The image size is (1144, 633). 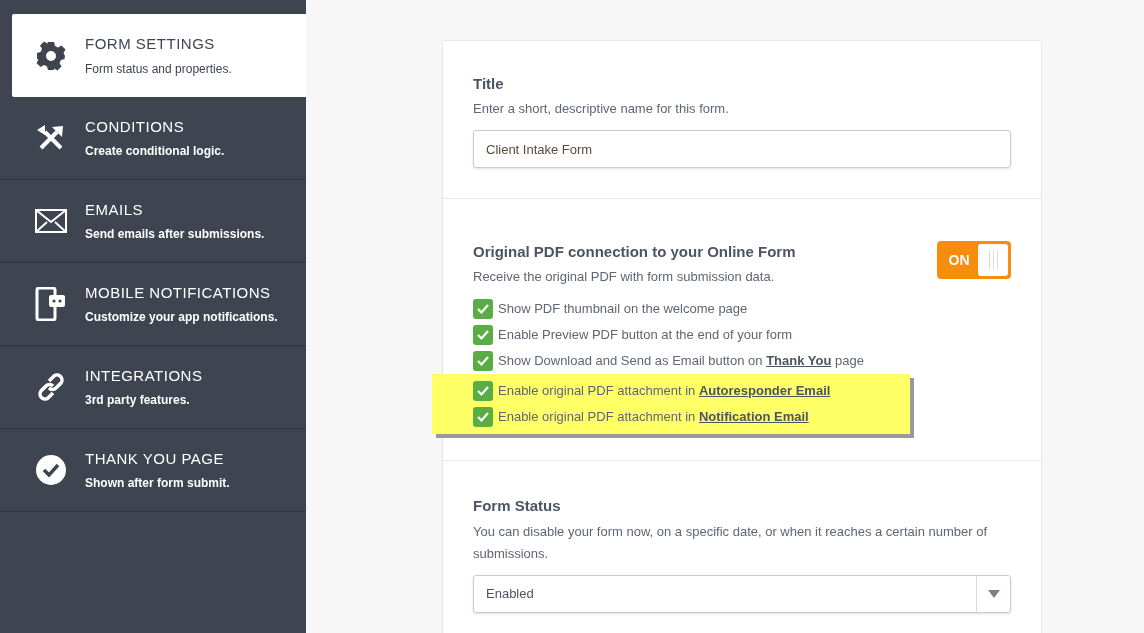 What do you see at coordinates (51, 221) in the screenshot?
I see `envelope-icon` at bounding box center [51, 221].